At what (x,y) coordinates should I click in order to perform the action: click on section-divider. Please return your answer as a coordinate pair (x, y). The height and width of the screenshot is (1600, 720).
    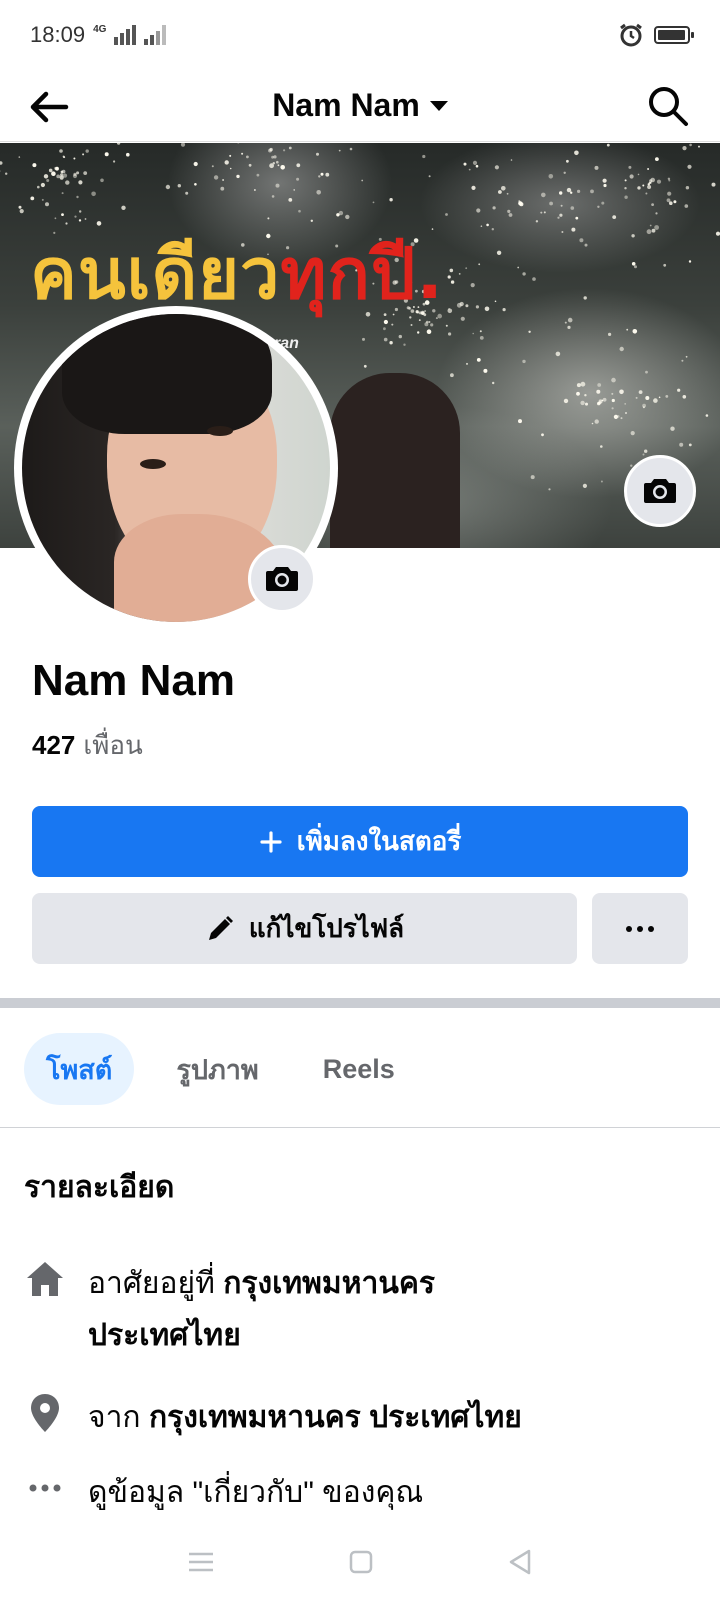
    Looking at the image, I should click on (360, 1003).